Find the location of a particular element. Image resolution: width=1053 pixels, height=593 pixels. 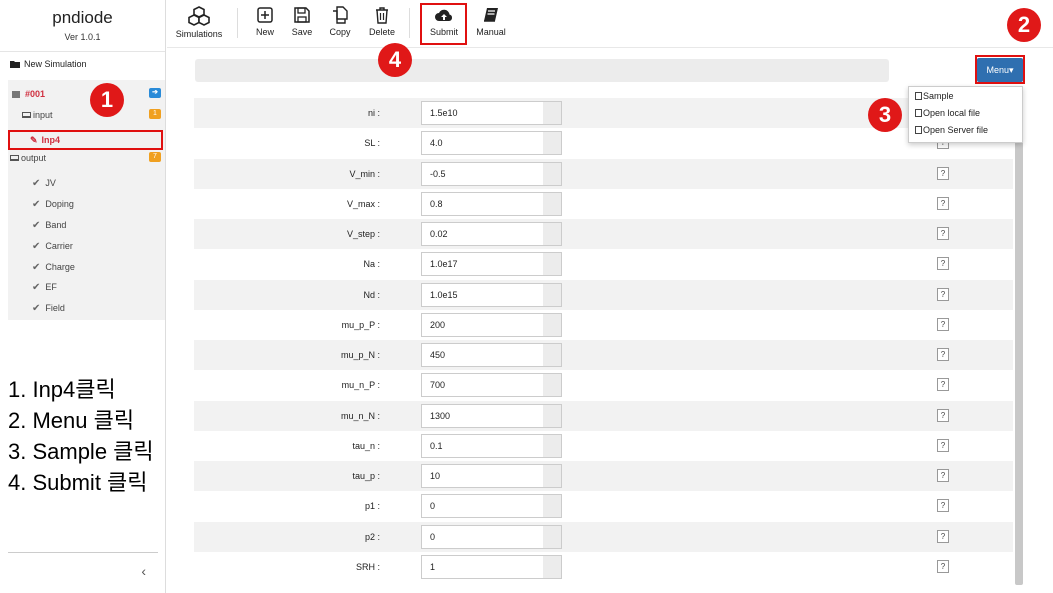

param-row: mu_n_N : 1300? is located at coordinates (603, 415).